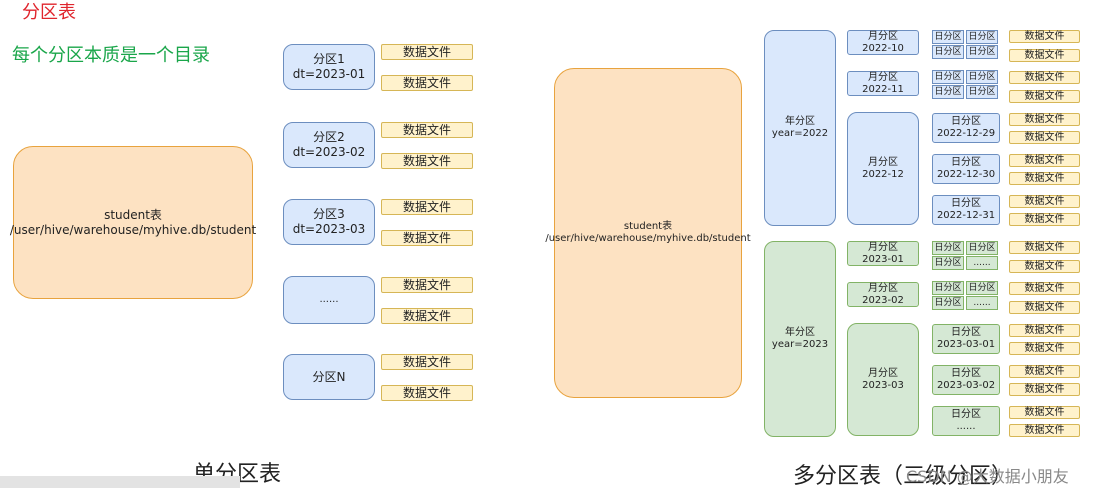 The height and width of the screenshot is (491, 1114). I want to click on student-table-path: /user/hive/warehouse/myhive.db/student, so click(133, 229).